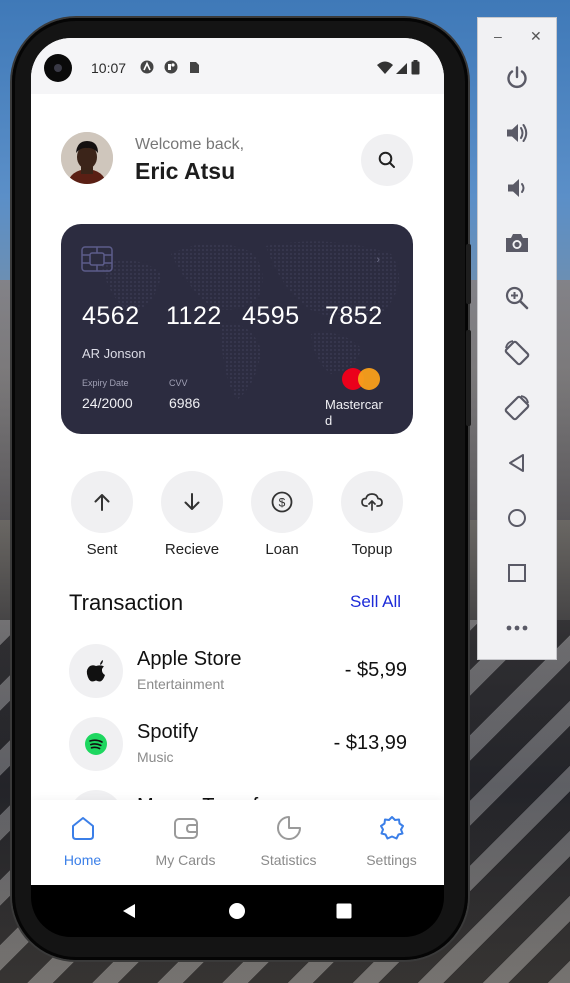 The image size is (570, 983). What do you see at coordinates (391, 841) in the screenshot?
I see `nav-settings: Settings` at bounding box center [391, 841].